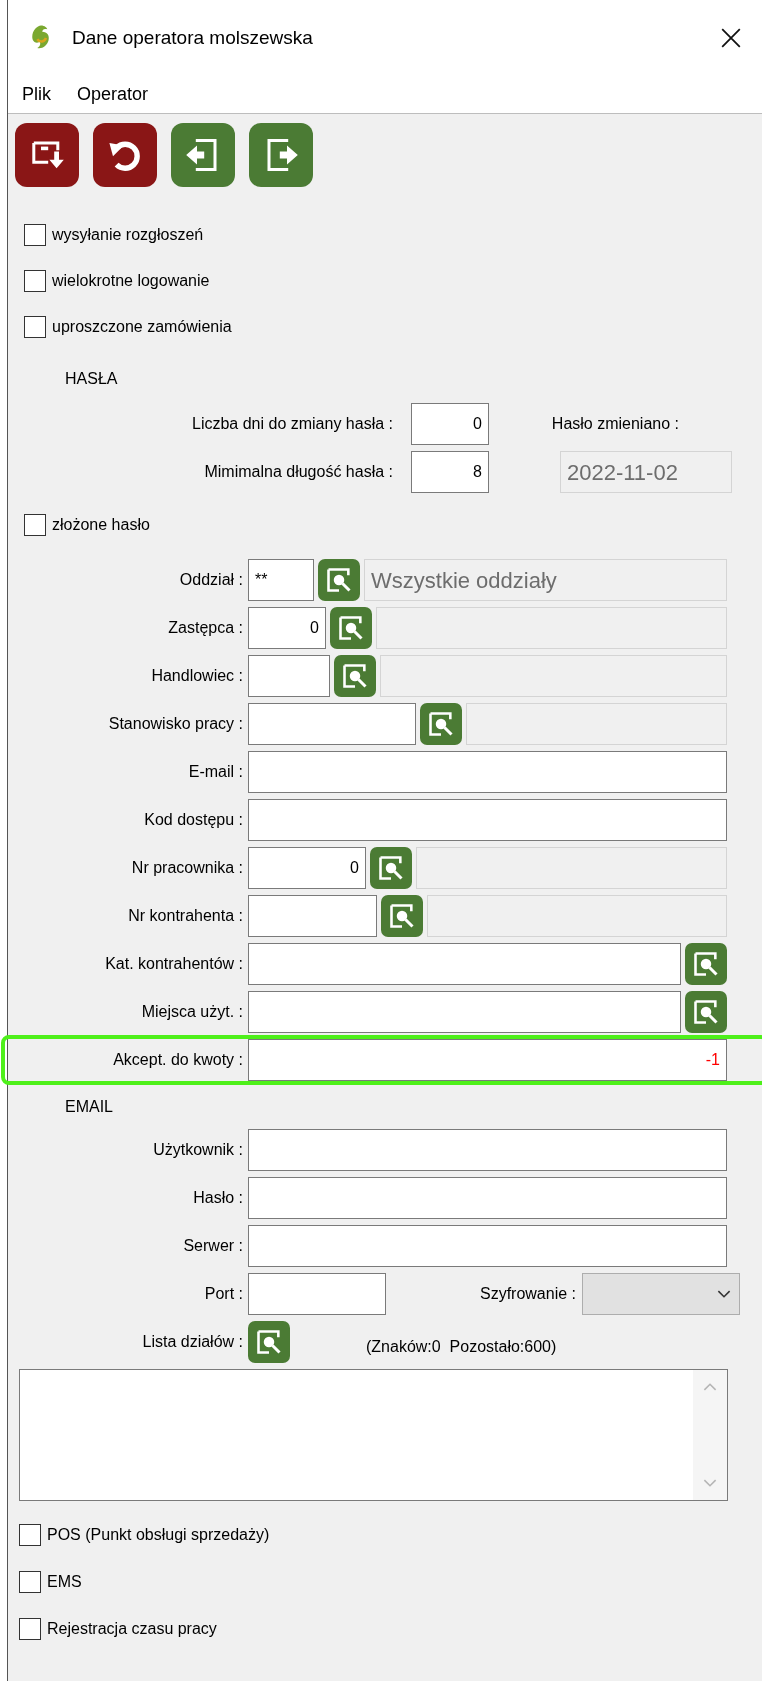  I want to click on checkbox-label: POS (Punkt obsługi sprzedaży), so click(158, 1535).